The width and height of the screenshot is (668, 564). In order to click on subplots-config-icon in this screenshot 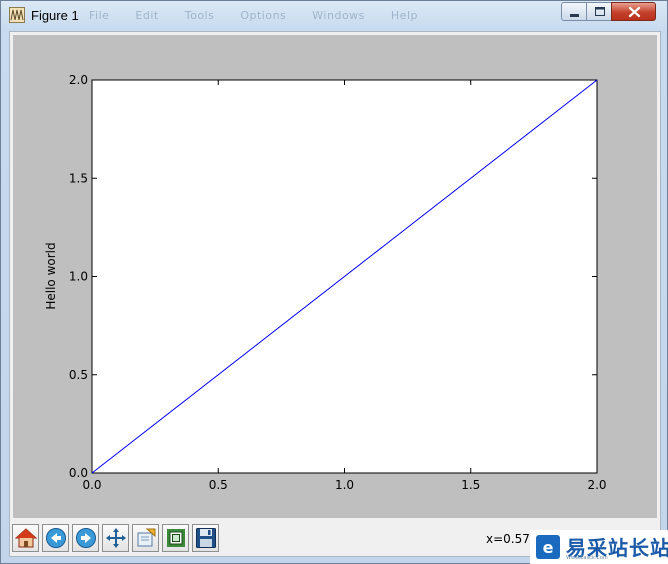, I will do `click(176, 538)`.